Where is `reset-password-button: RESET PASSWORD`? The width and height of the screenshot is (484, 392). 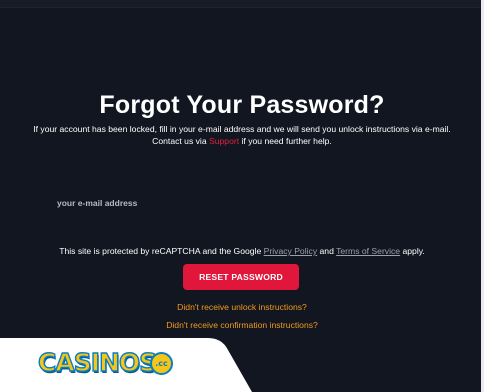 reset-password-button: RESET PASSWORD is located at coordinates (241, 277).